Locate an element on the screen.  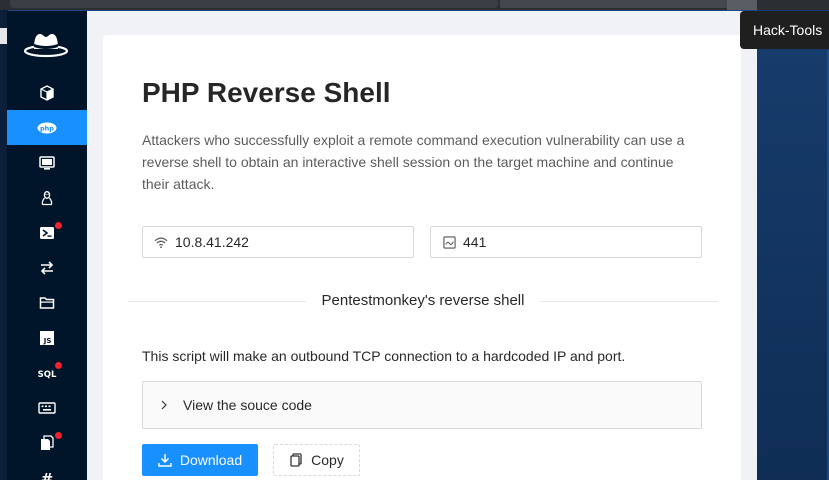
php-label: php is located at coordinates (47, 128).